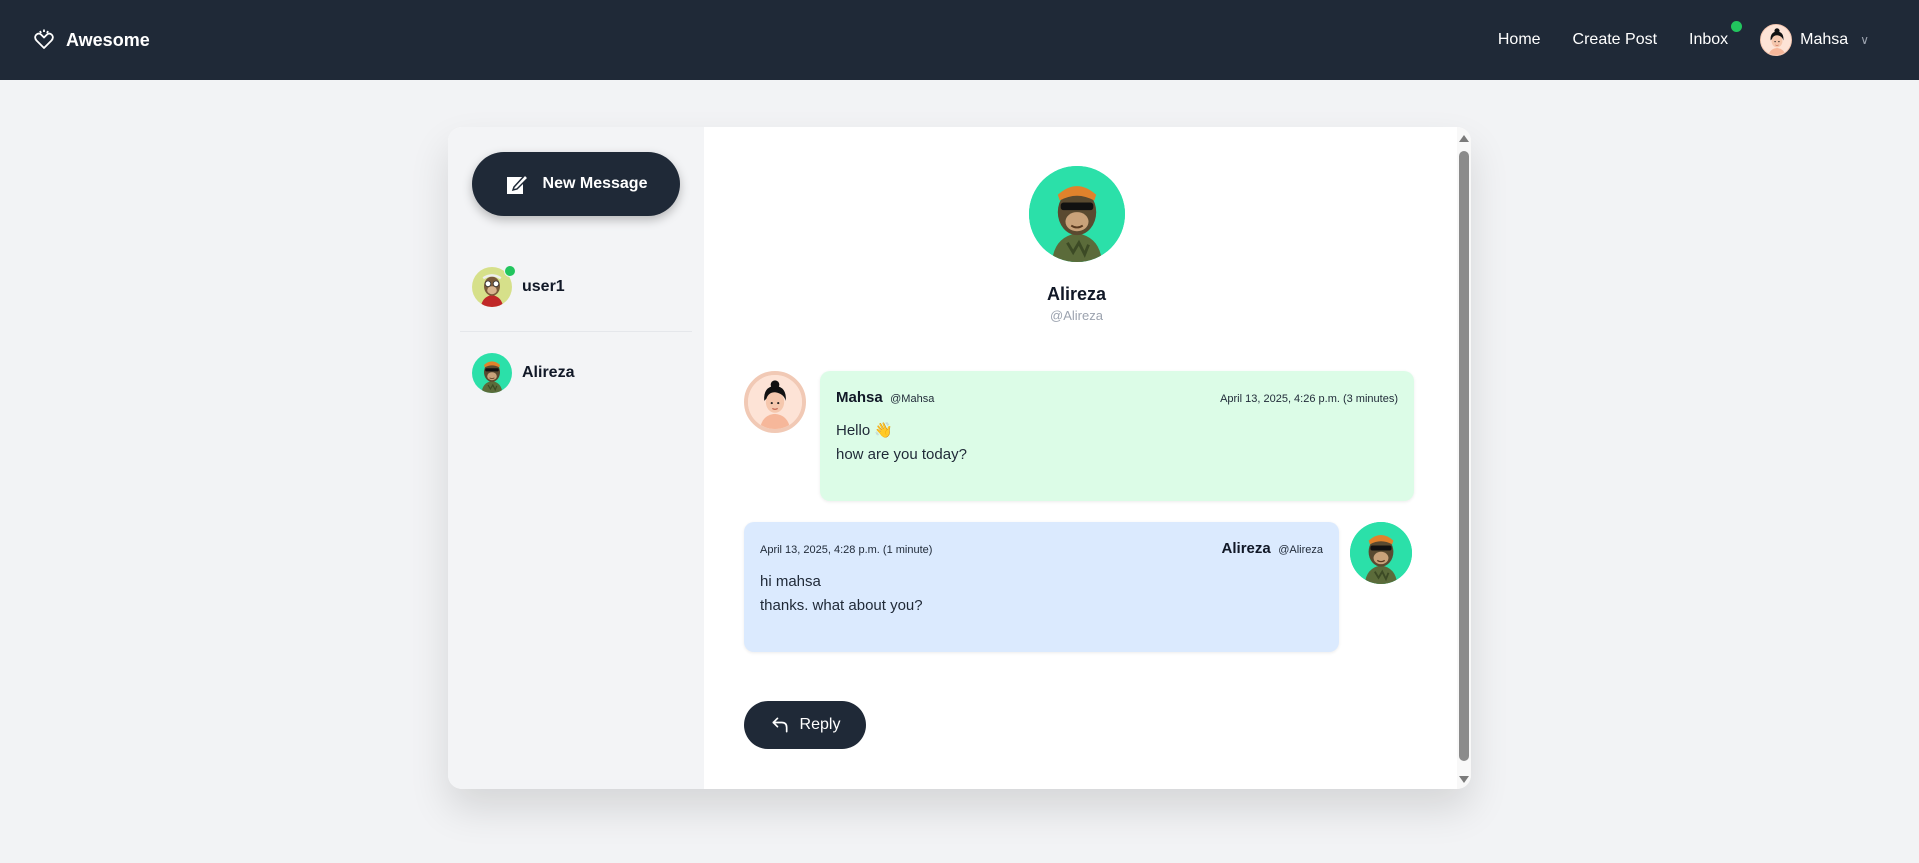  I want to click on scrollbar-thumb, so click(1464, 456).